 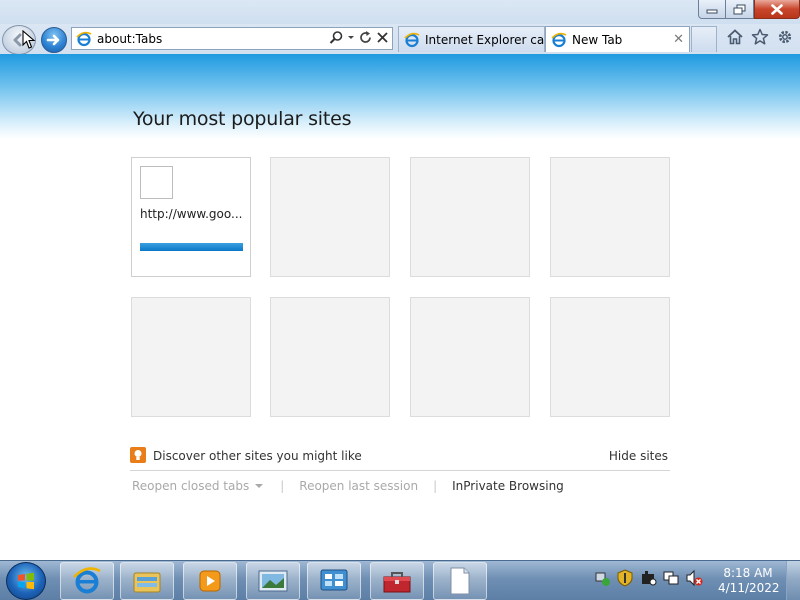 What do you see at coordinates (704, 39) in the screenshot?
I see `new-tab-button` at bounding box center [704, 39].